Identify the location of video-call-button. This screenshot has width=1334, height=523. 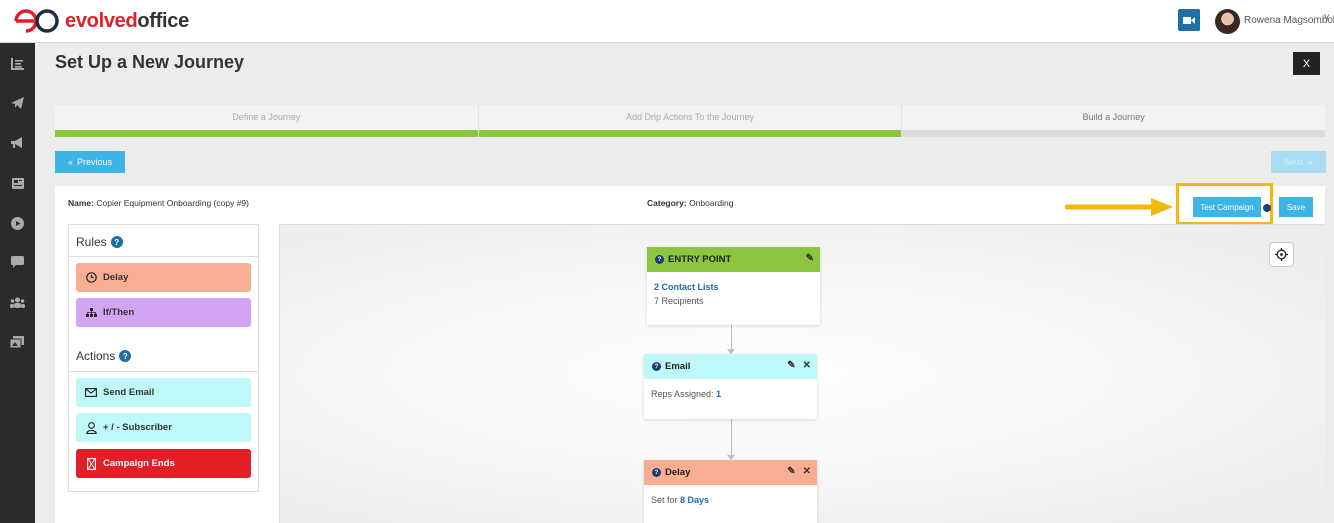
(1189, 20).